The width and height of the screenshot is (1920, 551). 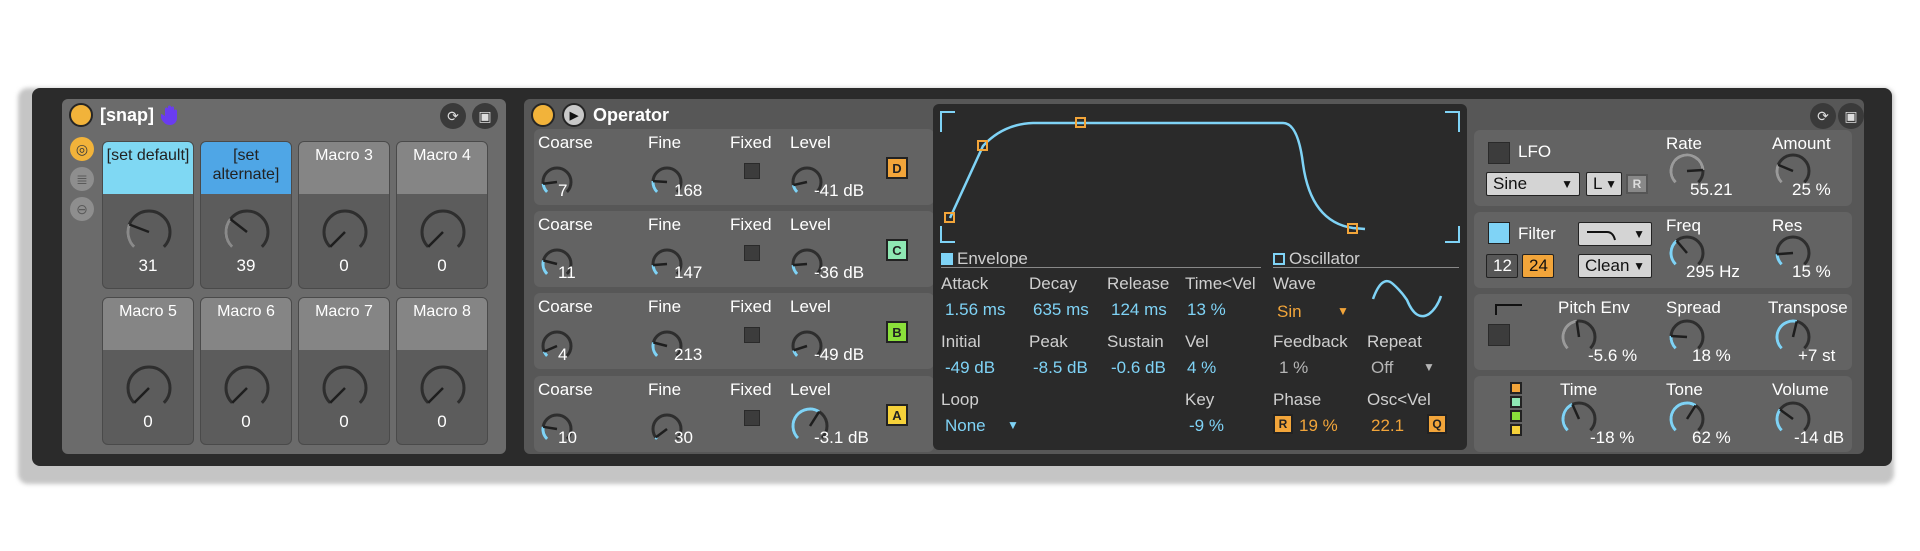 I want to click on operator-a-button: A, so click(x=897, y=415).